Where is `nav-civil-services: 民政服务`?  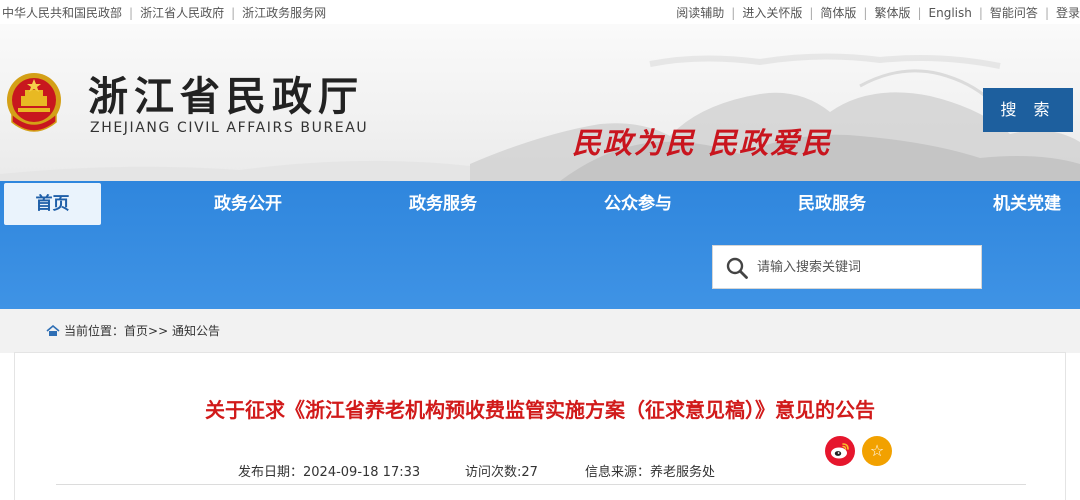 nav-civil-services: 民政服务 is located at coordinates (832, 204).